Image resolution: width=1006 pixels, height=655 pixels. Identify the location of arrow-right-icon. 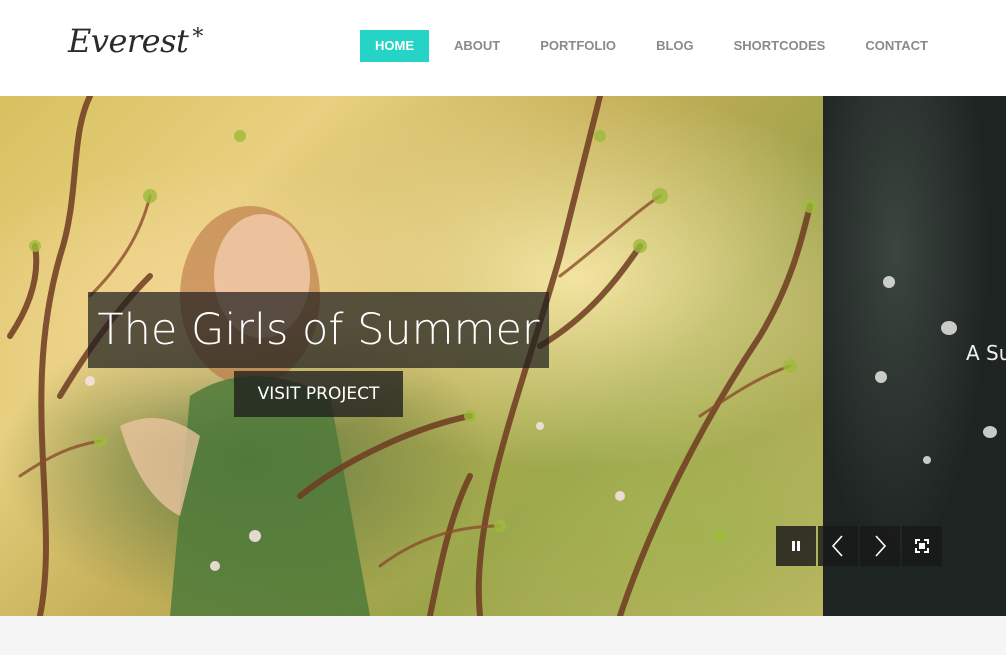
(881, 546).